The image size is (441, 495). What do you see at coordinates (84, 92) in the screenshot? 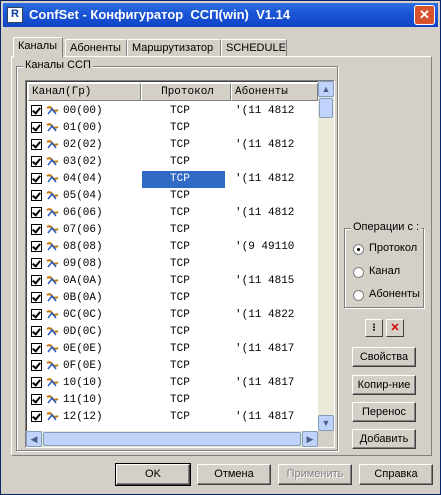
I see `column-channel: Канал(Гр)` at bounding box center [84, 92].